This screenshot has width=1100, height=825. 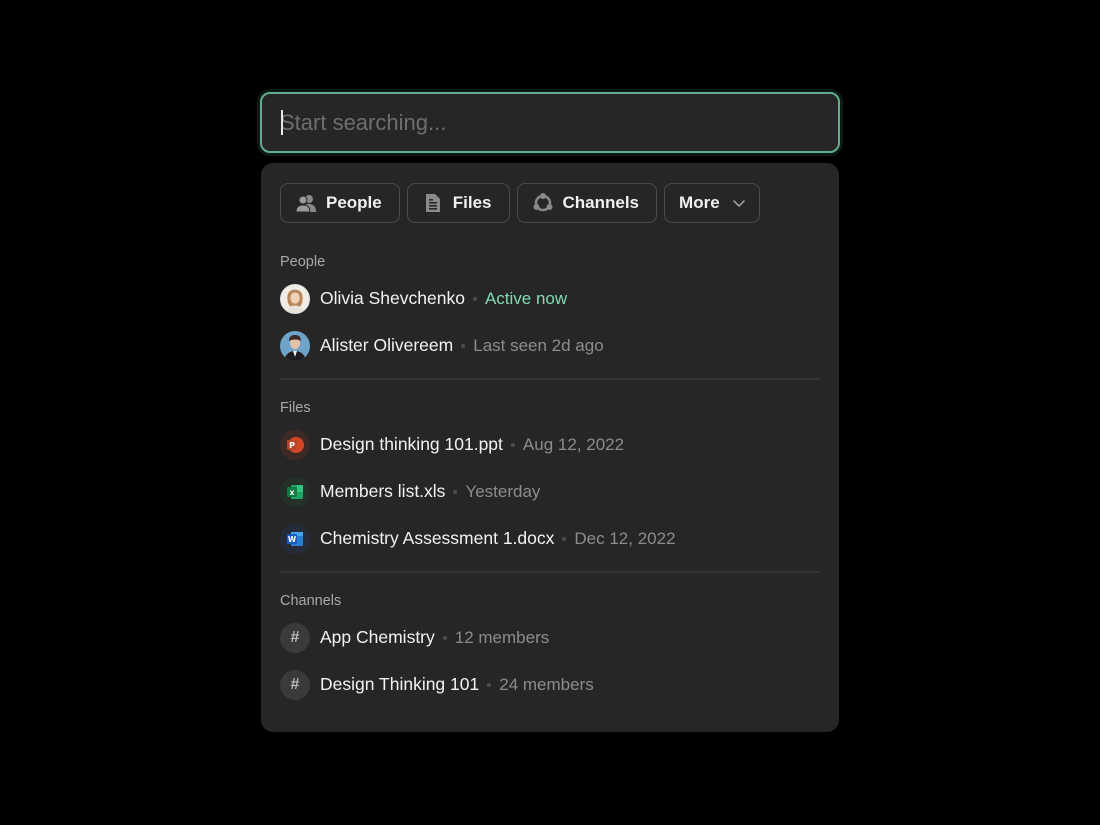 What do you see at coordinates (437, 538) in the screenshot?
I see `file-name: Chemistry Assessment 1.docx` at bounding box center [437, 538].